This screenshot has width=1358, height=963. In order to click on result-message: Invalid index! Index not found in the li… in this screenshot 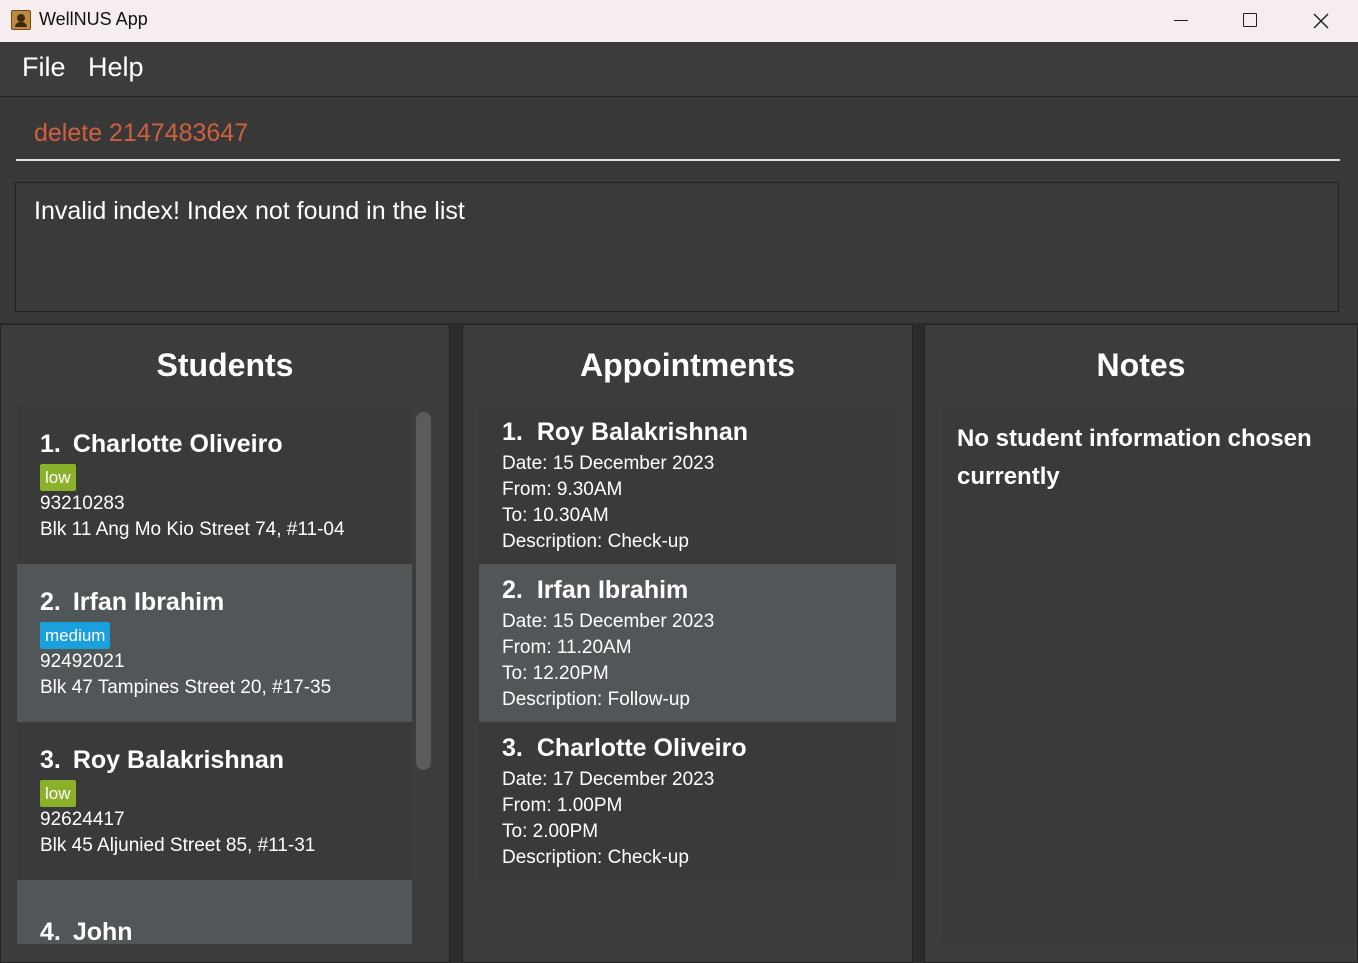, I will do `click(249, 211)`.